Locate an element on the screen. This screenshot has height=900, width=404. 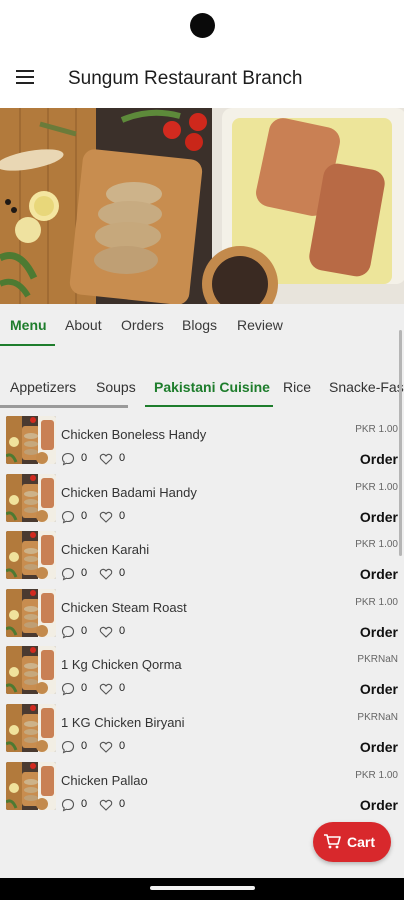
cart-button: Cart is located at coordinates (352, 842).